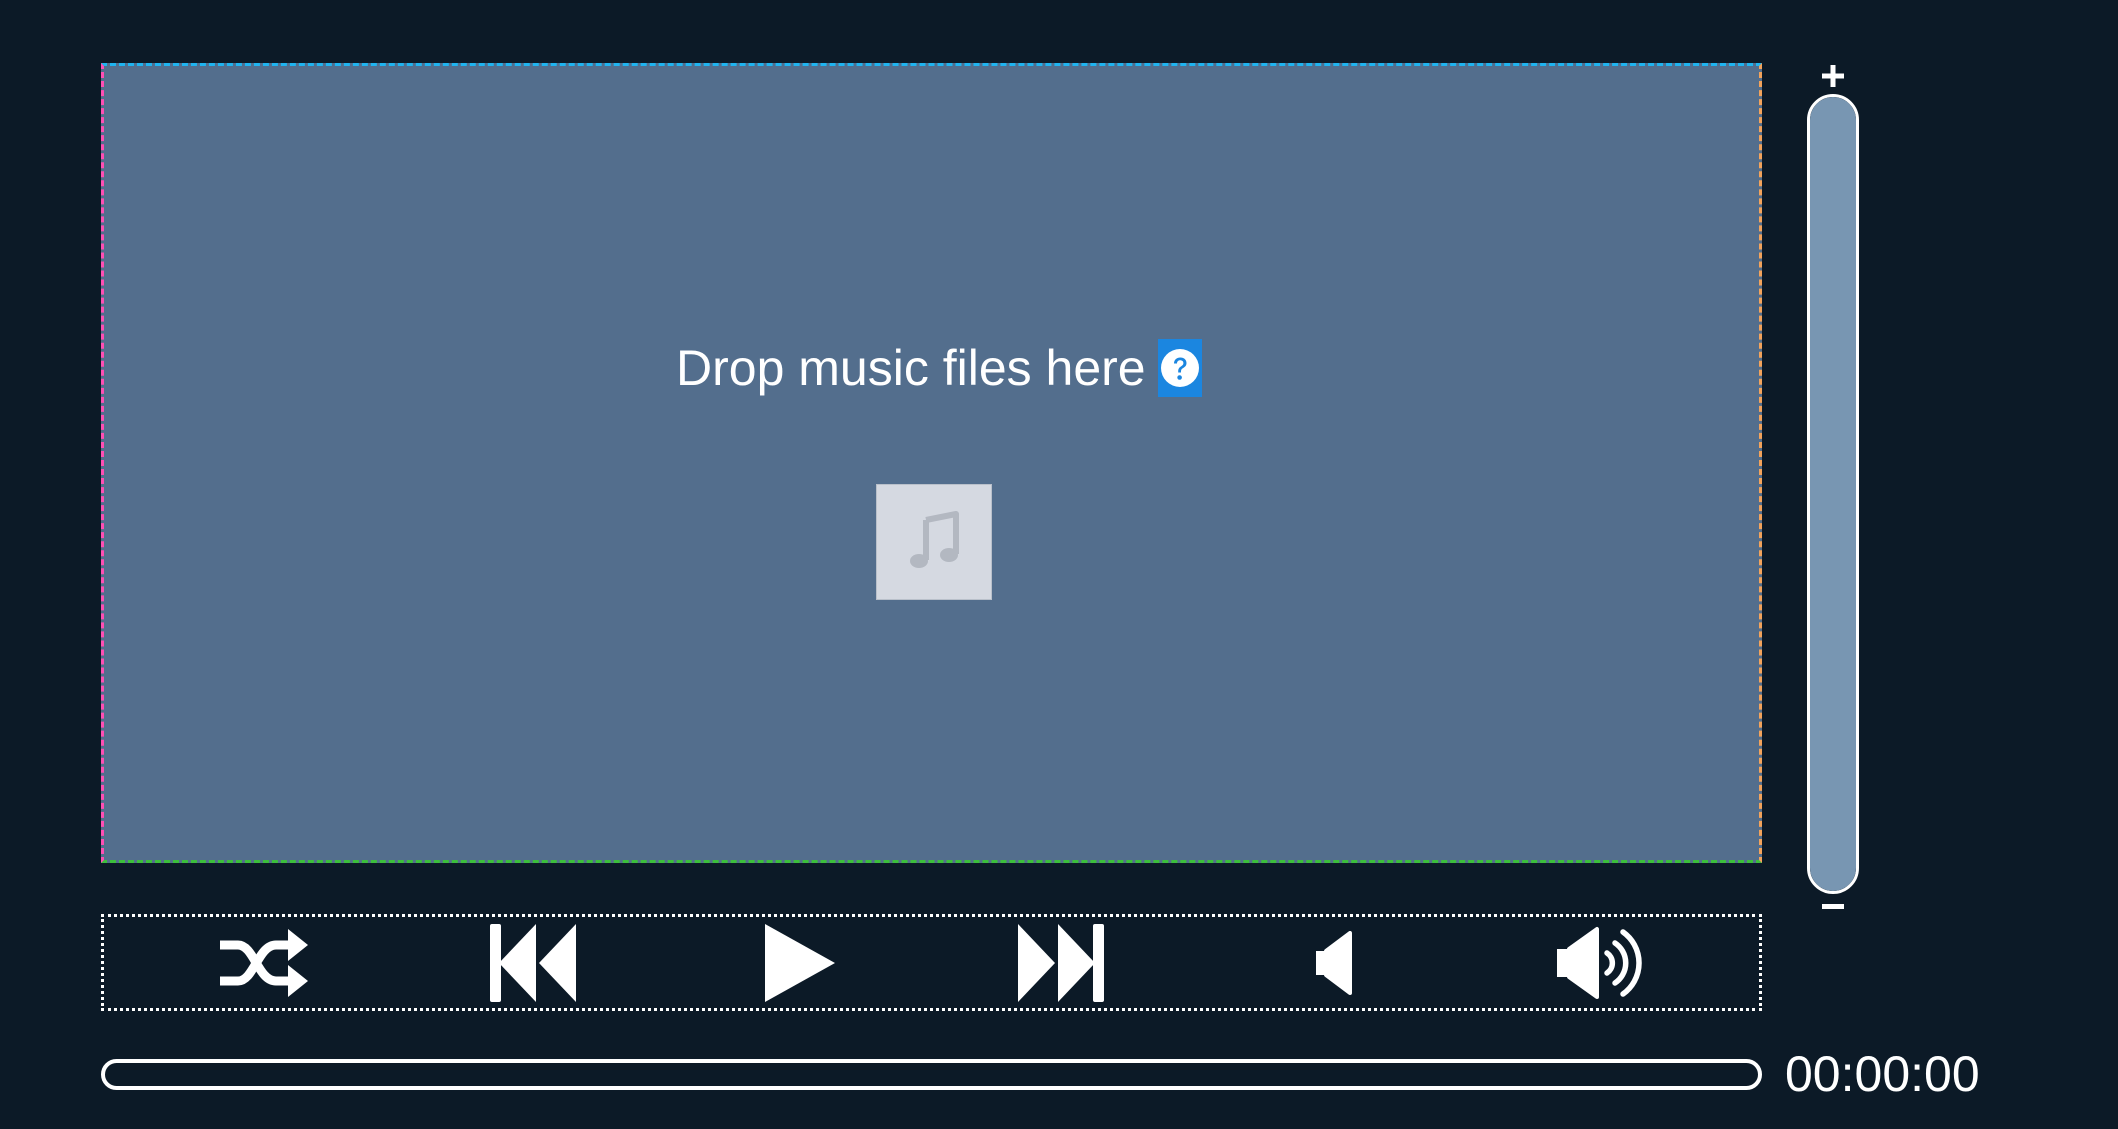  I want to click on play-icon, so click(799, 963).